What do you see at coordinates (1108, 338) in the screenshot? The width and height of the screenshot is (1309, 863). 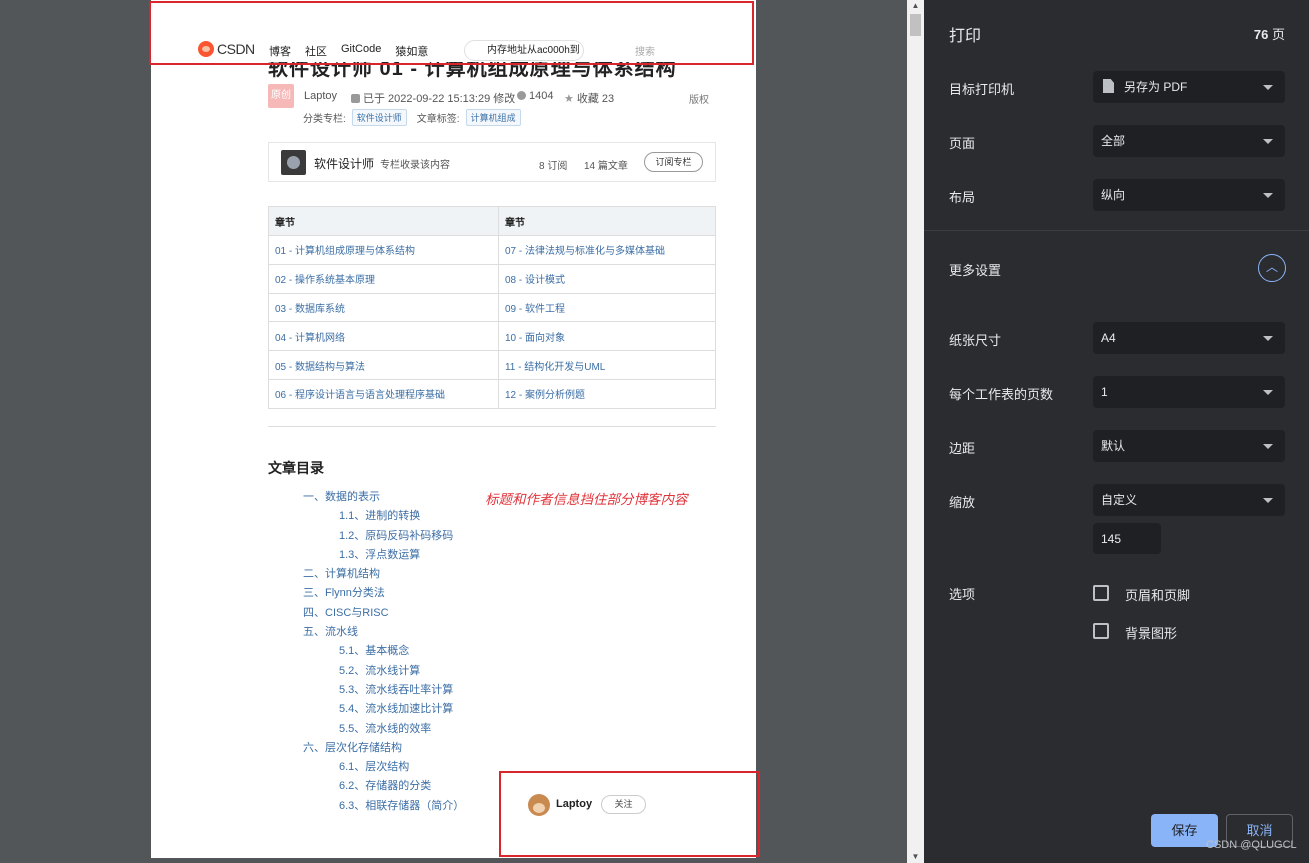 I see `paper-size-value: A4` at bounding box center [1108, 338].